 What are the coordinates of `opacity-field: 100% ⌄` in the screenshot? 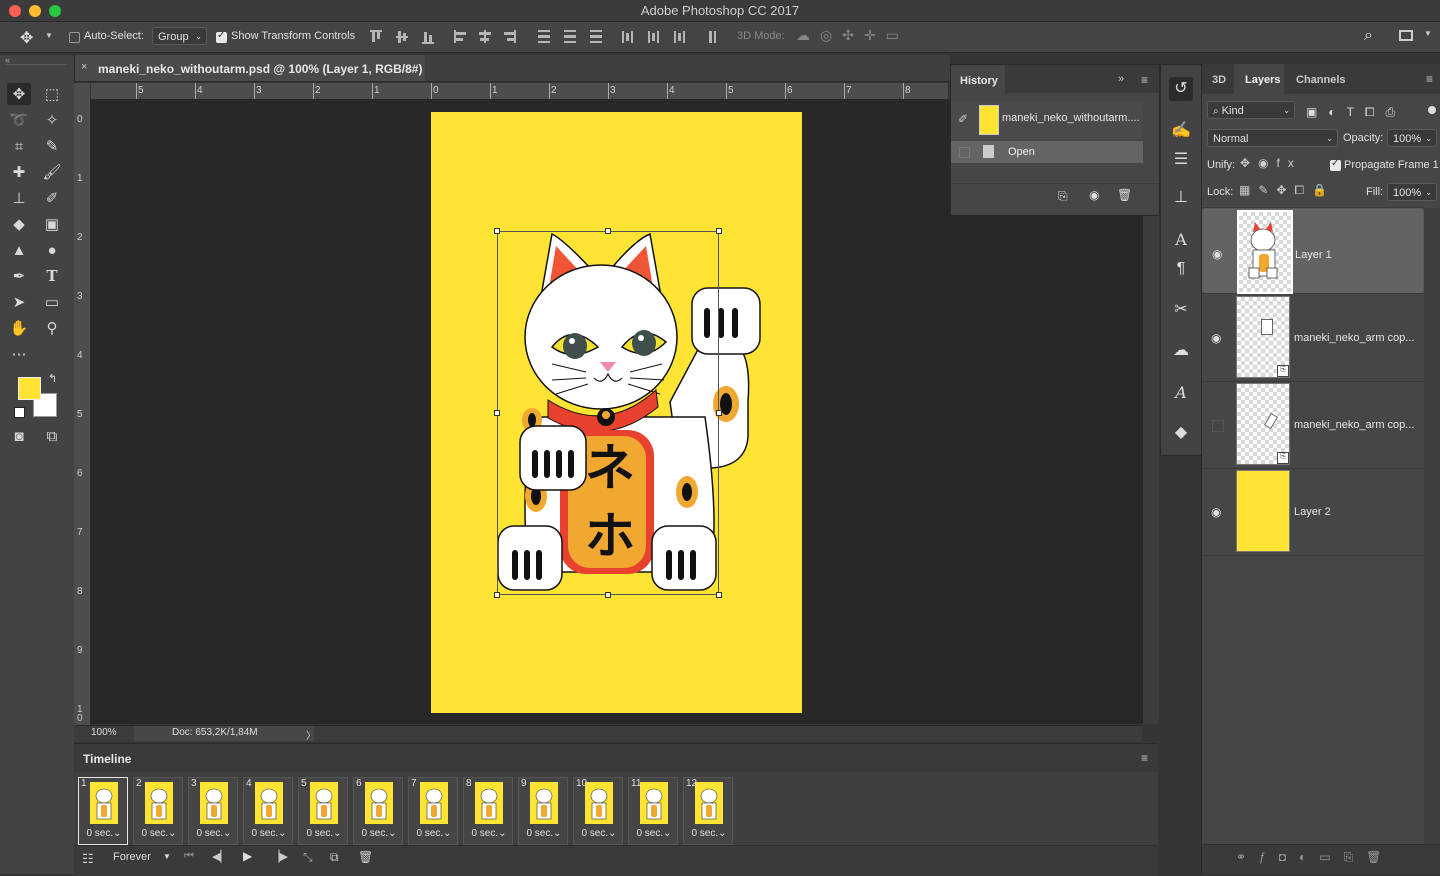 It's located at (1412, 138).